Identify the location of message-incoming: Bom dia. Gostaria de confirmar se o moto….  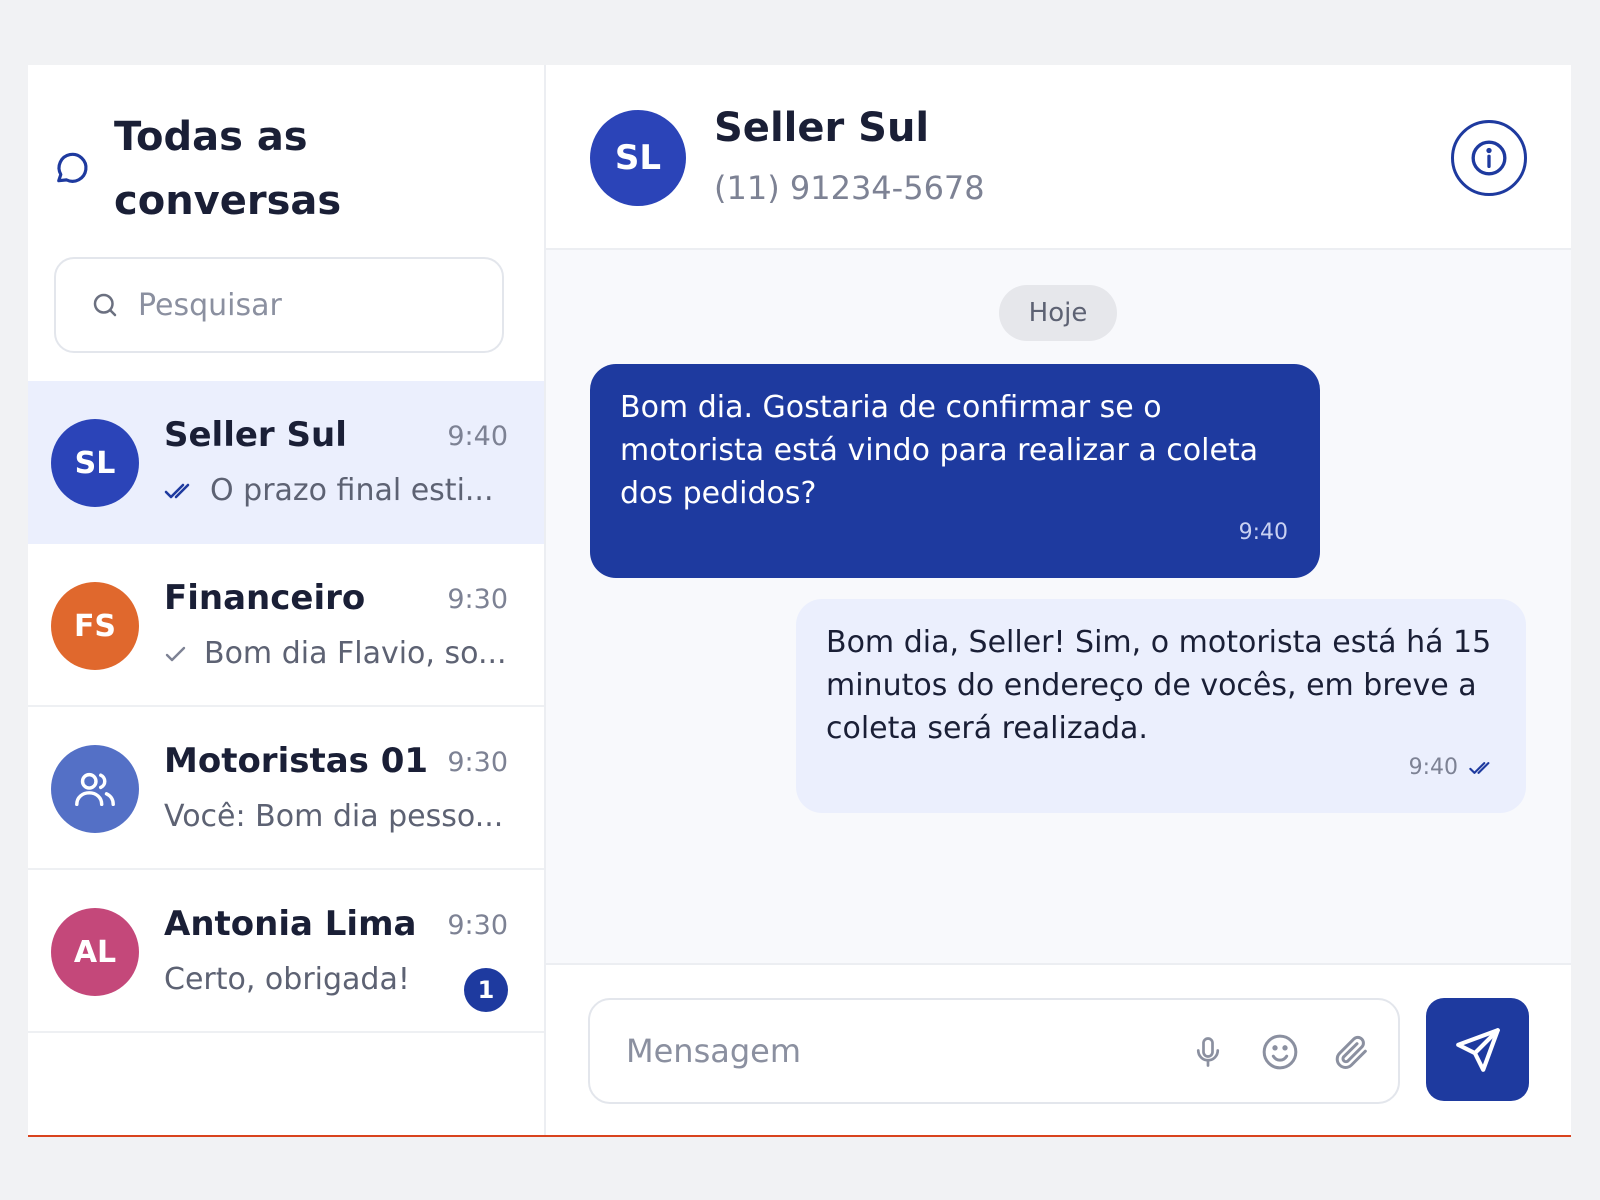
(955, 471).